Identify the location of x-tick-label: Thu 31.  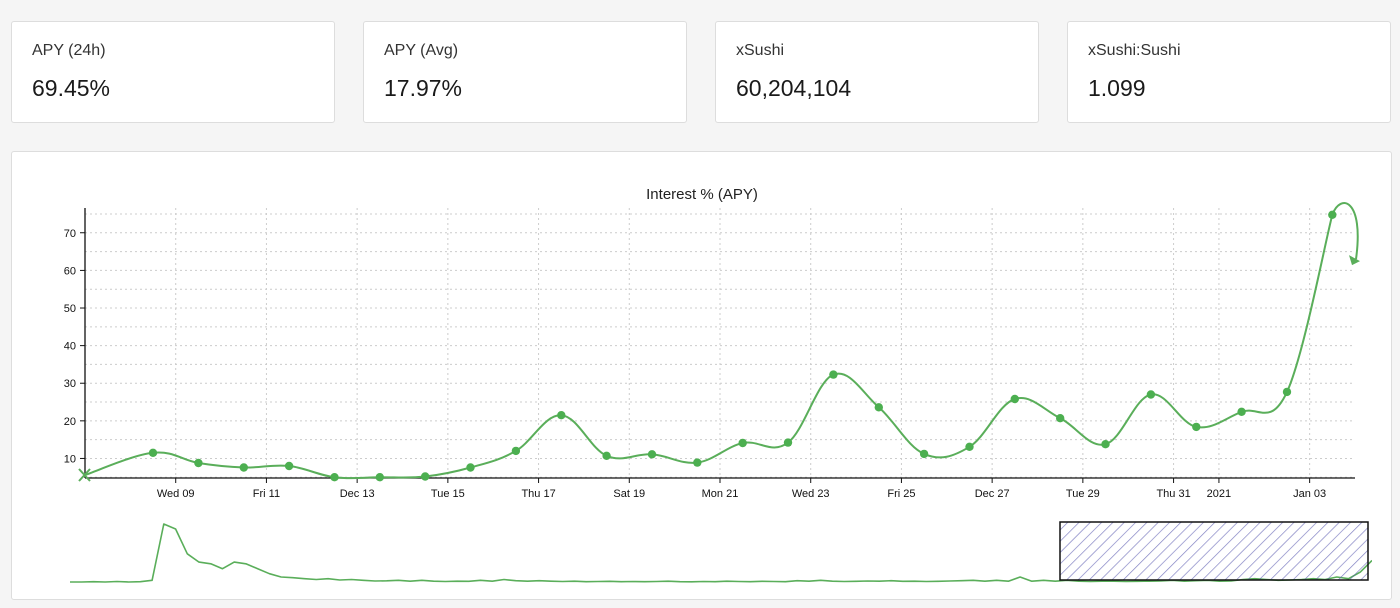
(1173, 494).